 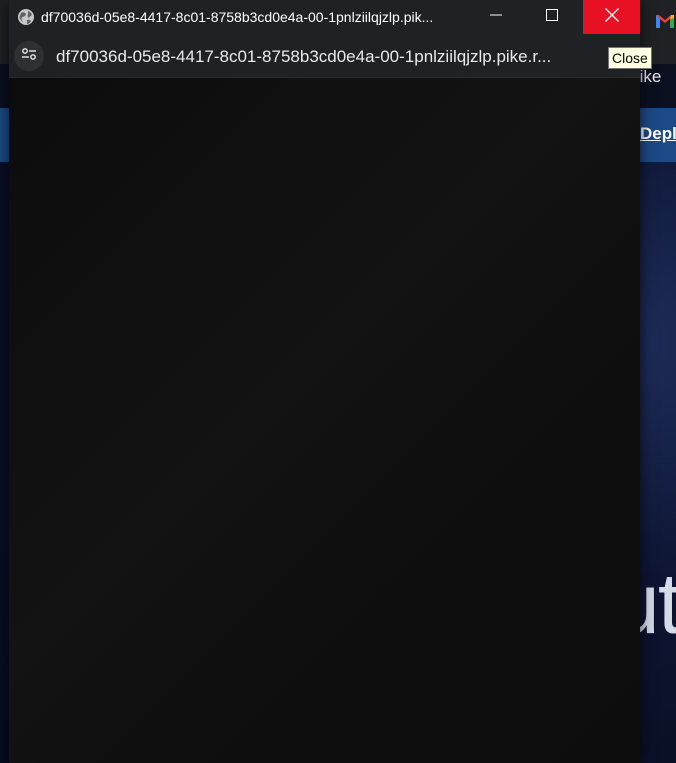 I want to click on close-icon, so click(x=611, y=17).